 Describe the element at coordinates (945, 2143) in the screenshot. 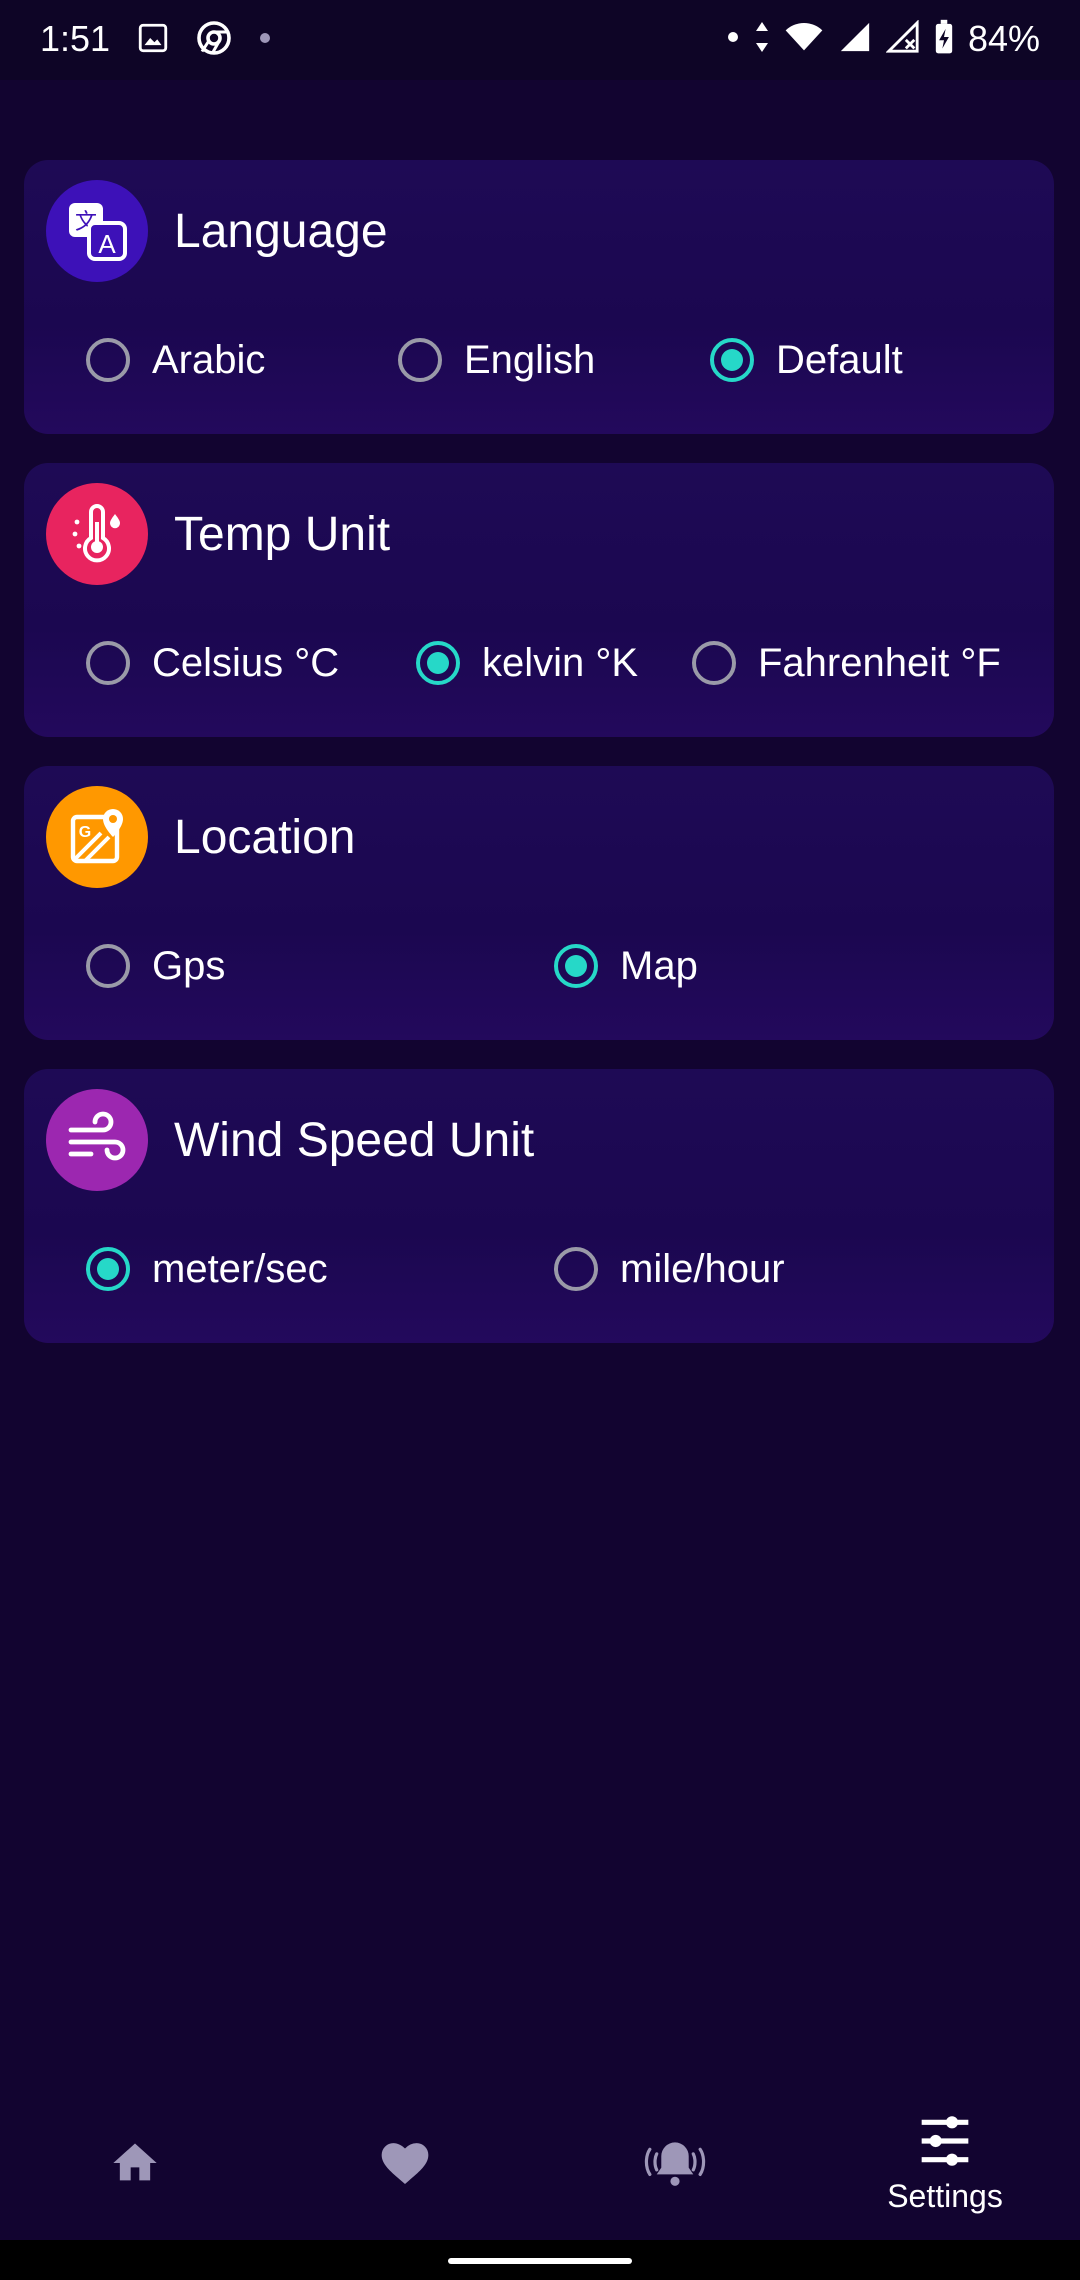

I see `settings-sliders-icon` at that location.